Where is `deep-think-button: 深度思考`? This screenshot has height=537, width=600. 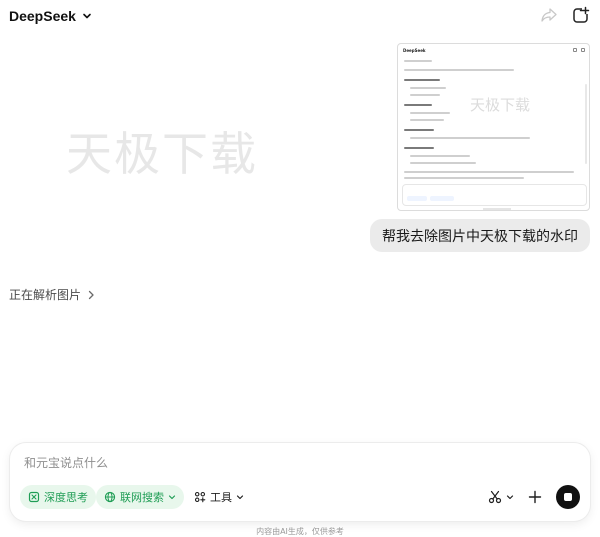 deep-think-button: 深度思考 is located at coordinates (58, 497).